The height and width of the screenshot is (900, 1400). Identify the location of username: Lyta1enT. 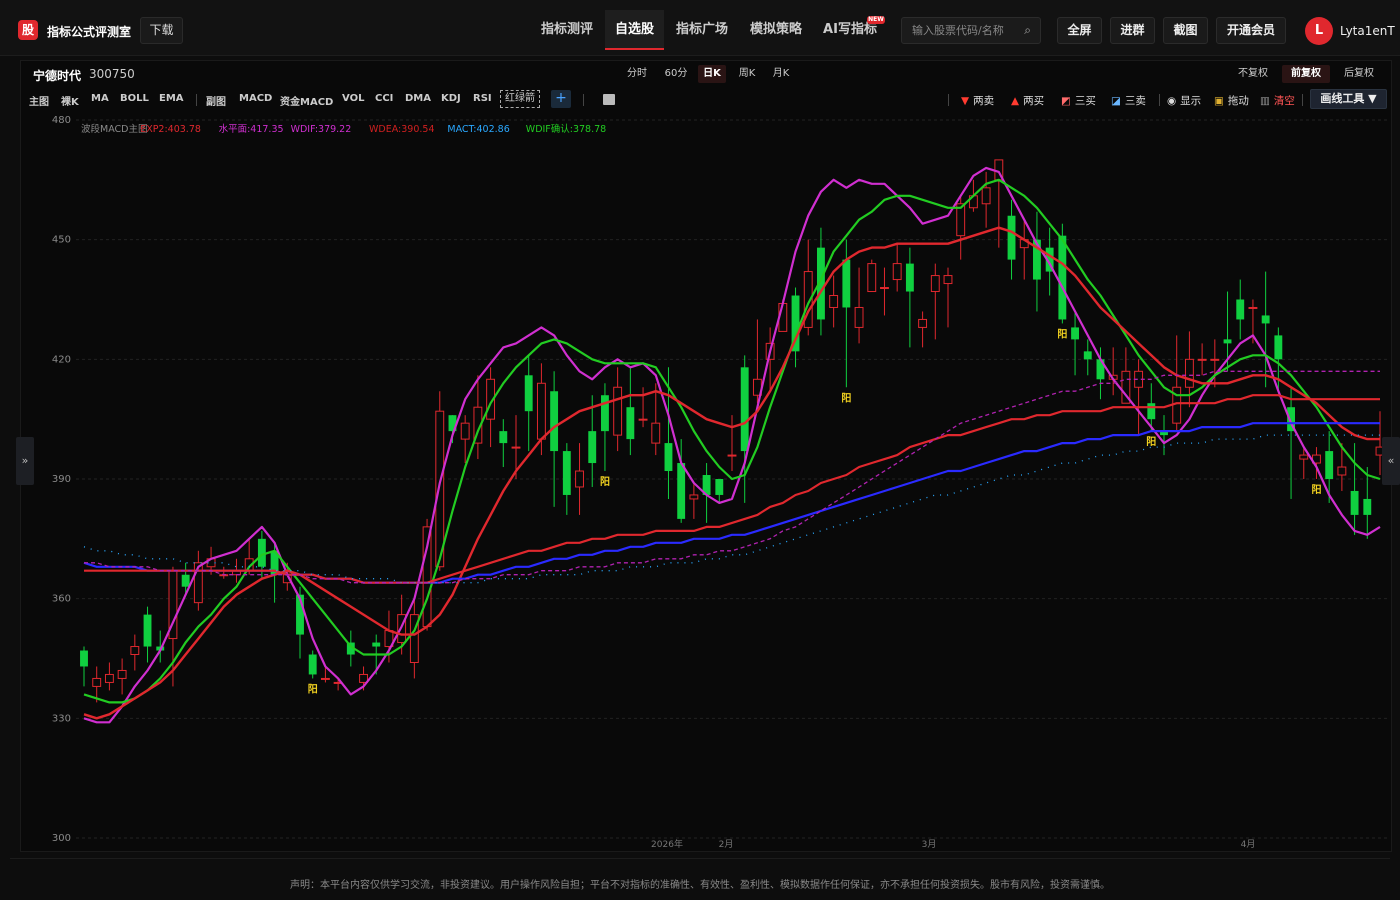
(1367, 31).